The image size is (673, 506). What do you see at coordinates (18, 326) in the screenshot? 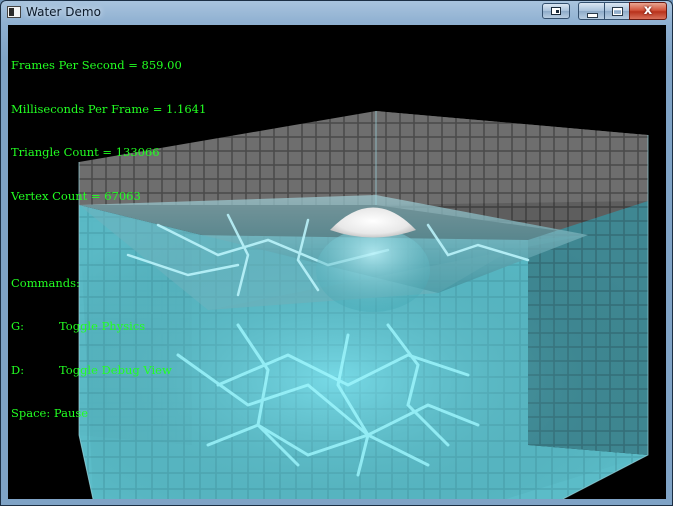
I see `command-key: G:` at bounding box center [18, 326].